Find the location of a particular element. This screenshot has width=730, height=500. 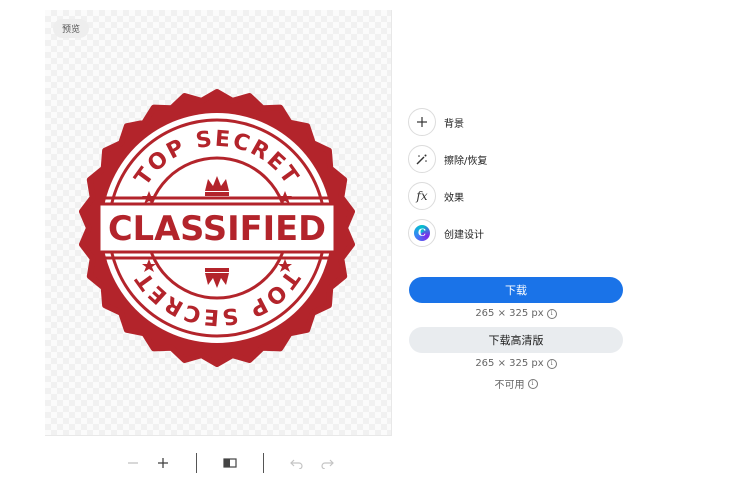

tool-background: 背景 is located at coordinates (447, 122).